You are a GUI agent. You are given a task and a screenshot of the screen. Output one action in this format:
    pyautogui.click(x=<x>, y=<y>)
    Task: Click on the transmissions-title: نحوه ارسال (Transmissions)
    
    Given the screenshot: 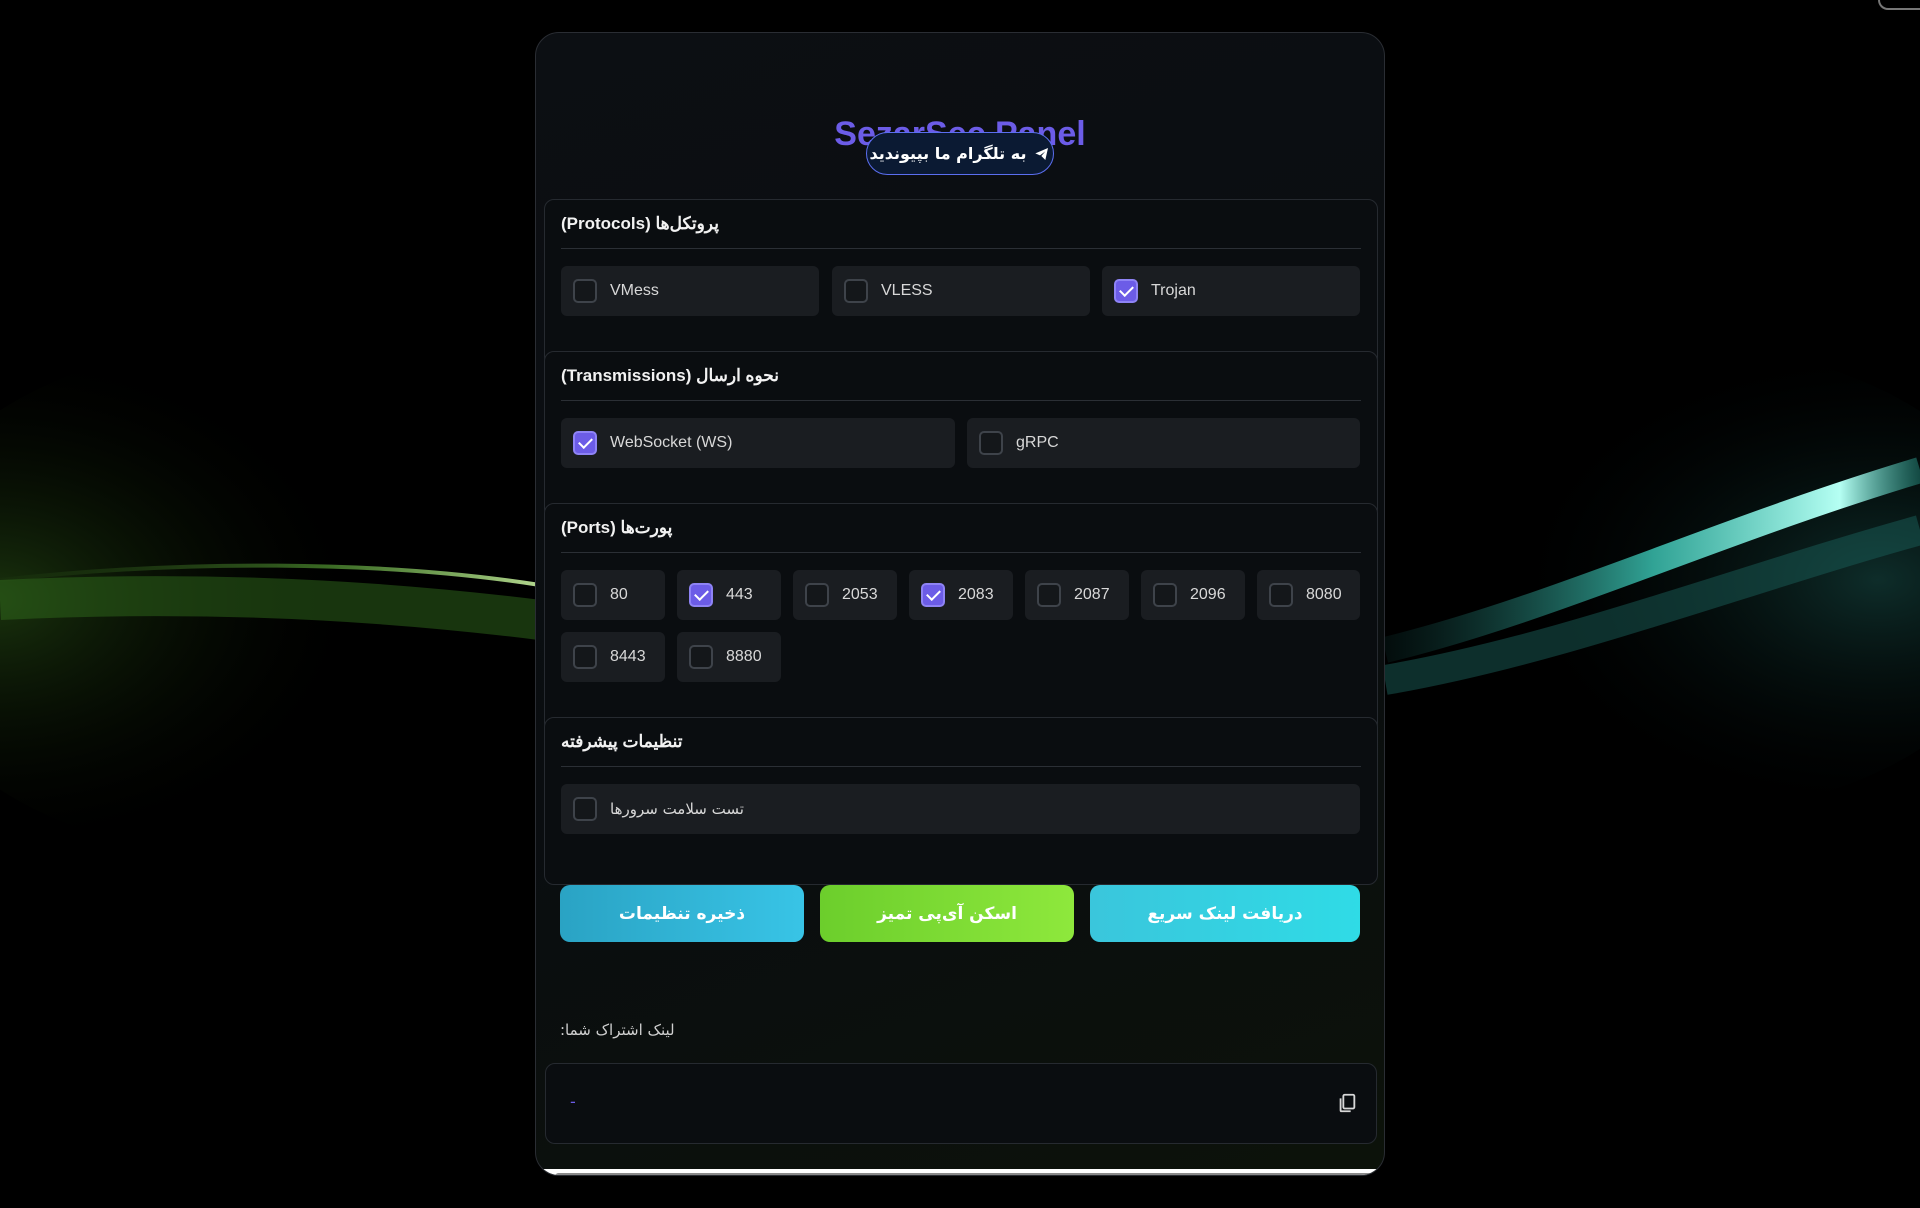 What is the action you would take?
    pyautogui.click(x=961, y=383)
    